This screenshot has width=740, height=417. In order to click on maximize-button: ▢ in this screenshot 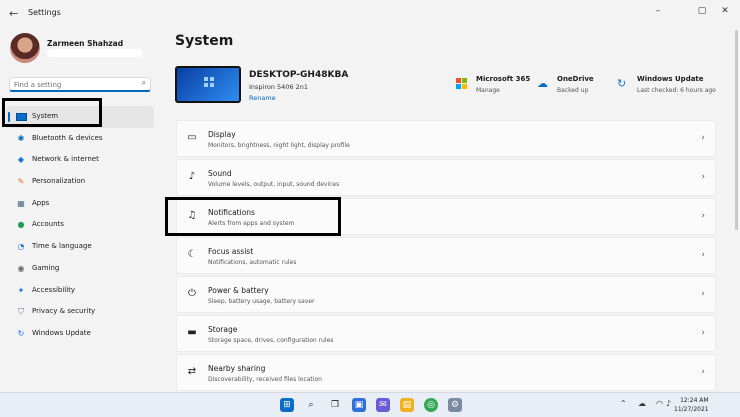, I will do `click(702, 11)`.